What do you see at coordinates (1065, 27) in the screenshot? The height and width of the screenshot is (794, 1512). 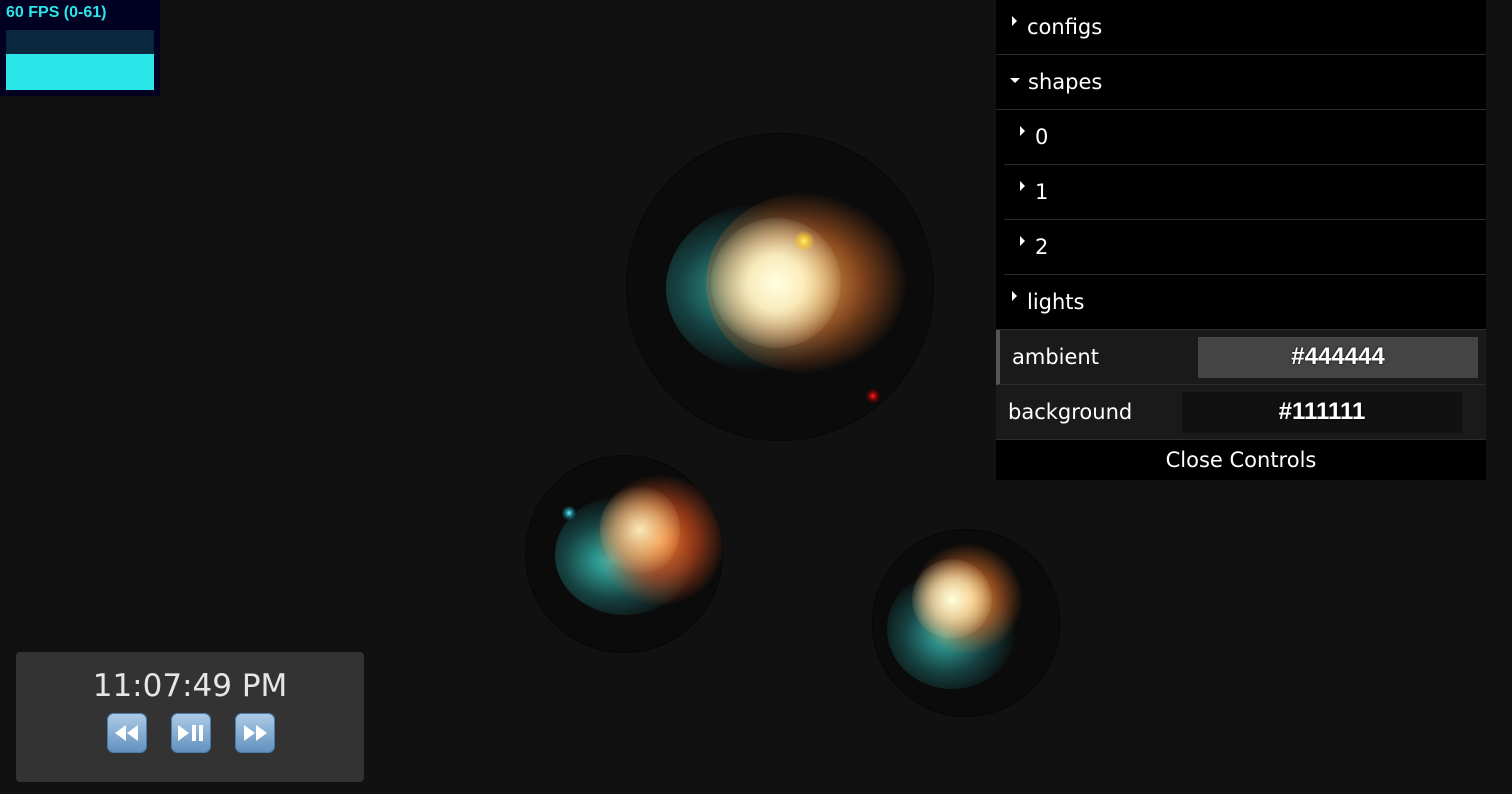 I see `folder-configs-label: configs` at bounding box center [1065, 27].